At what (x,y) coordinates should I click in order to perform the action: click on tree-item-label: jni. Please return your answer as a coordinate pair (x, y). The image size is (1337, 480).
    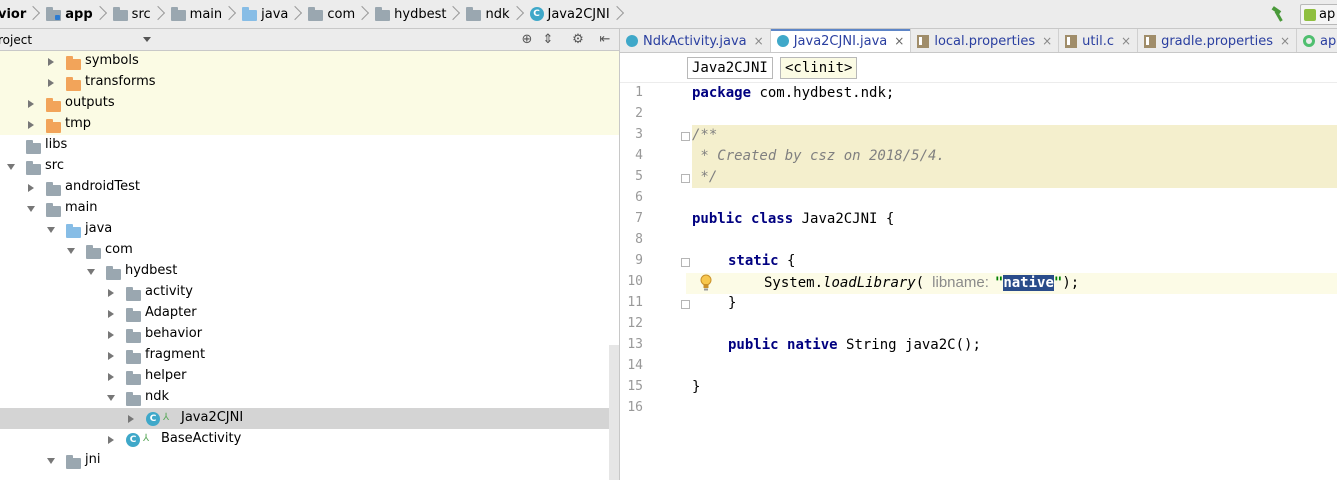
    Looking at the image, I should click on (93, 459).